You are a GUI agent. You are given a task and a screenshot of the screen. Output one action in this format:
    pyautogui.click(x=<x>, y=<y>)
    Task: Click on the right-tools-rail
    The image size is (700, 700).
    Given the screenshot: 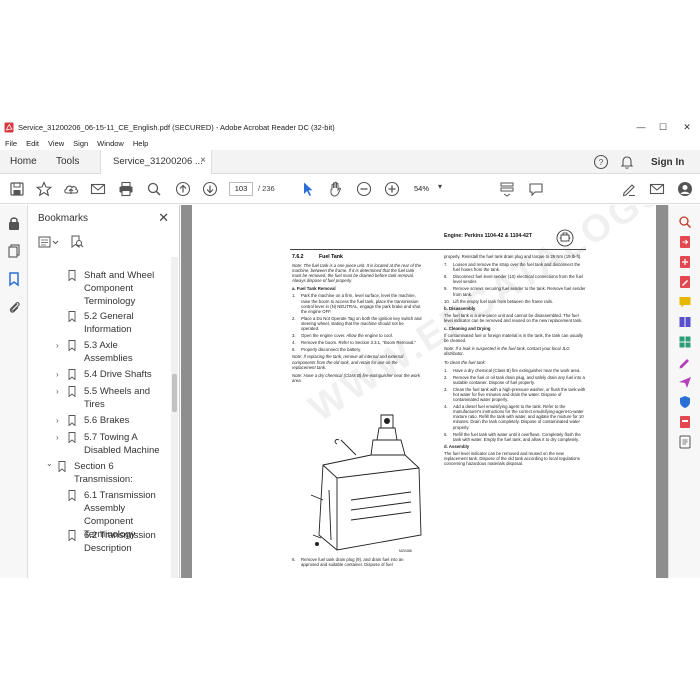 What is the action you would take?
    pyautogui.click(x=684, y=391)
    